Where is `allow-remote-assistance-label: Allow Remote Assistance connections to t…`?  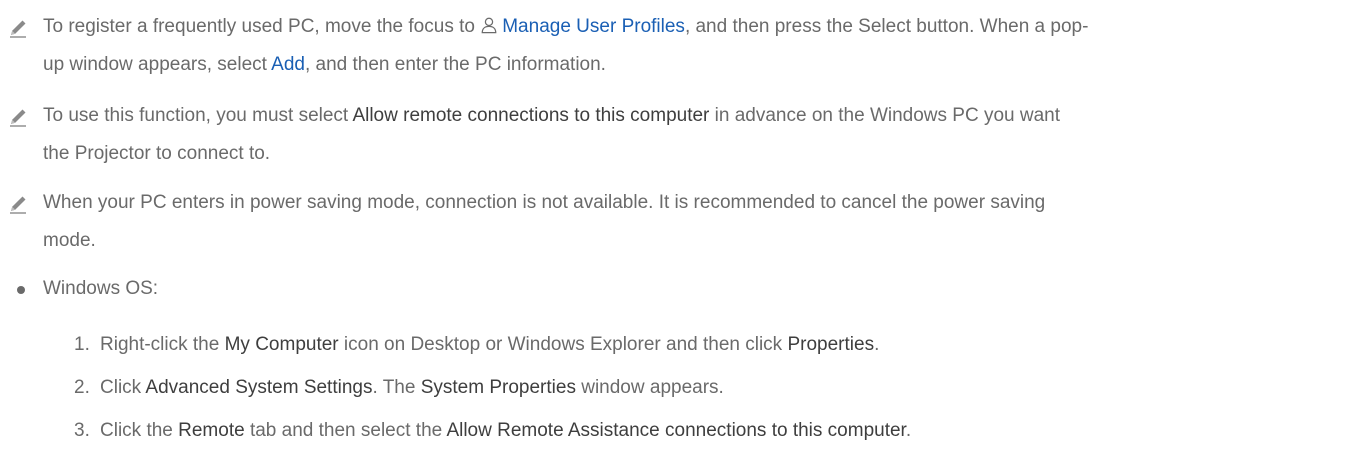 allow-remote-assistance-label: Allow Remote Assistance connections to t… is located at coordinates (676, 430).